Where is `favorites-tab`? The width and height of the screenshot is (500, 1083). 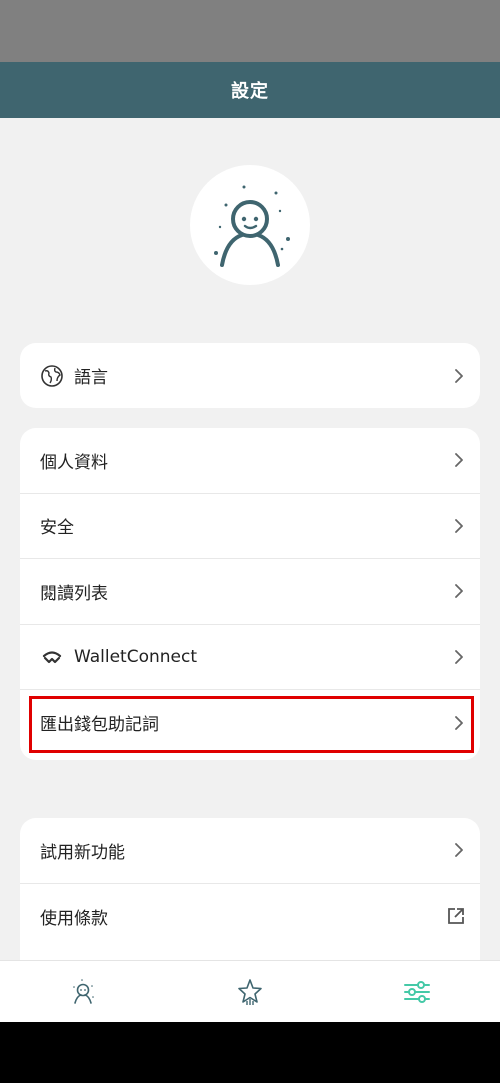
favorites-tab is located at coordinates (250, 992).